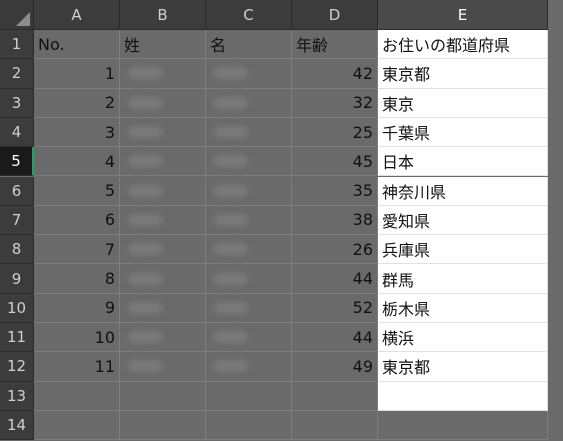 Image resolution: width=563 pixels, height=441 pixels. I want to click on row-header-1: 1, so click(17, 45).